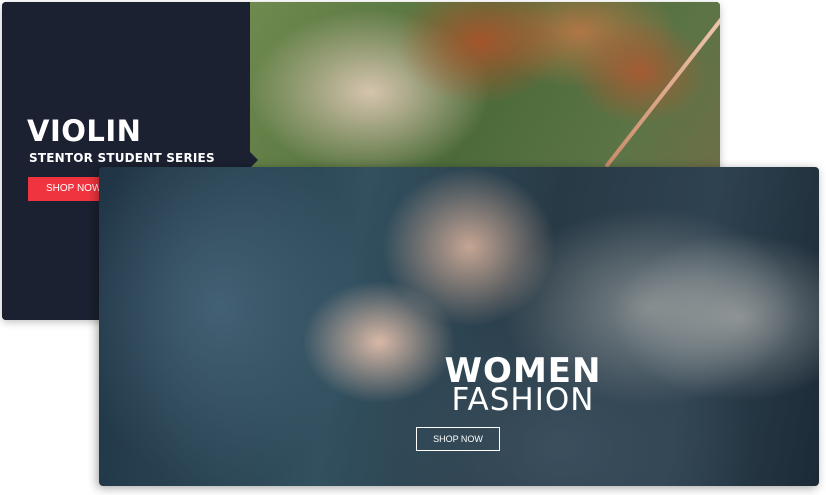  I want to click on panel-pointer-arrow, so click(254, 160).